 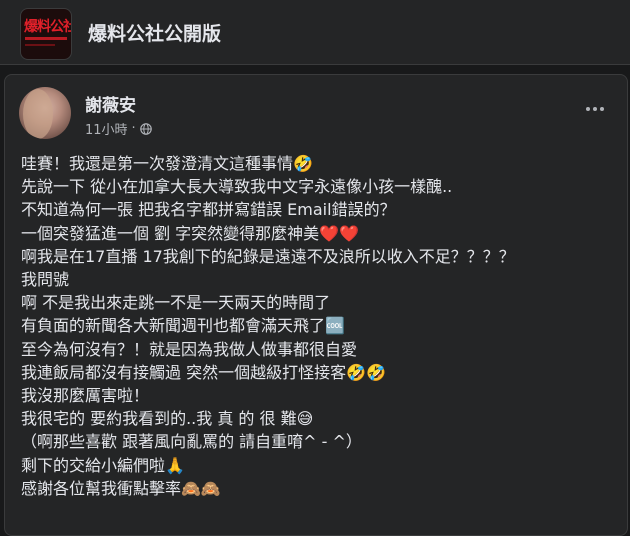 What do you see at coordinates (110, 103) in the screenshot?
I see `author-name: 謝薇安` at bounding box center [110, 103].